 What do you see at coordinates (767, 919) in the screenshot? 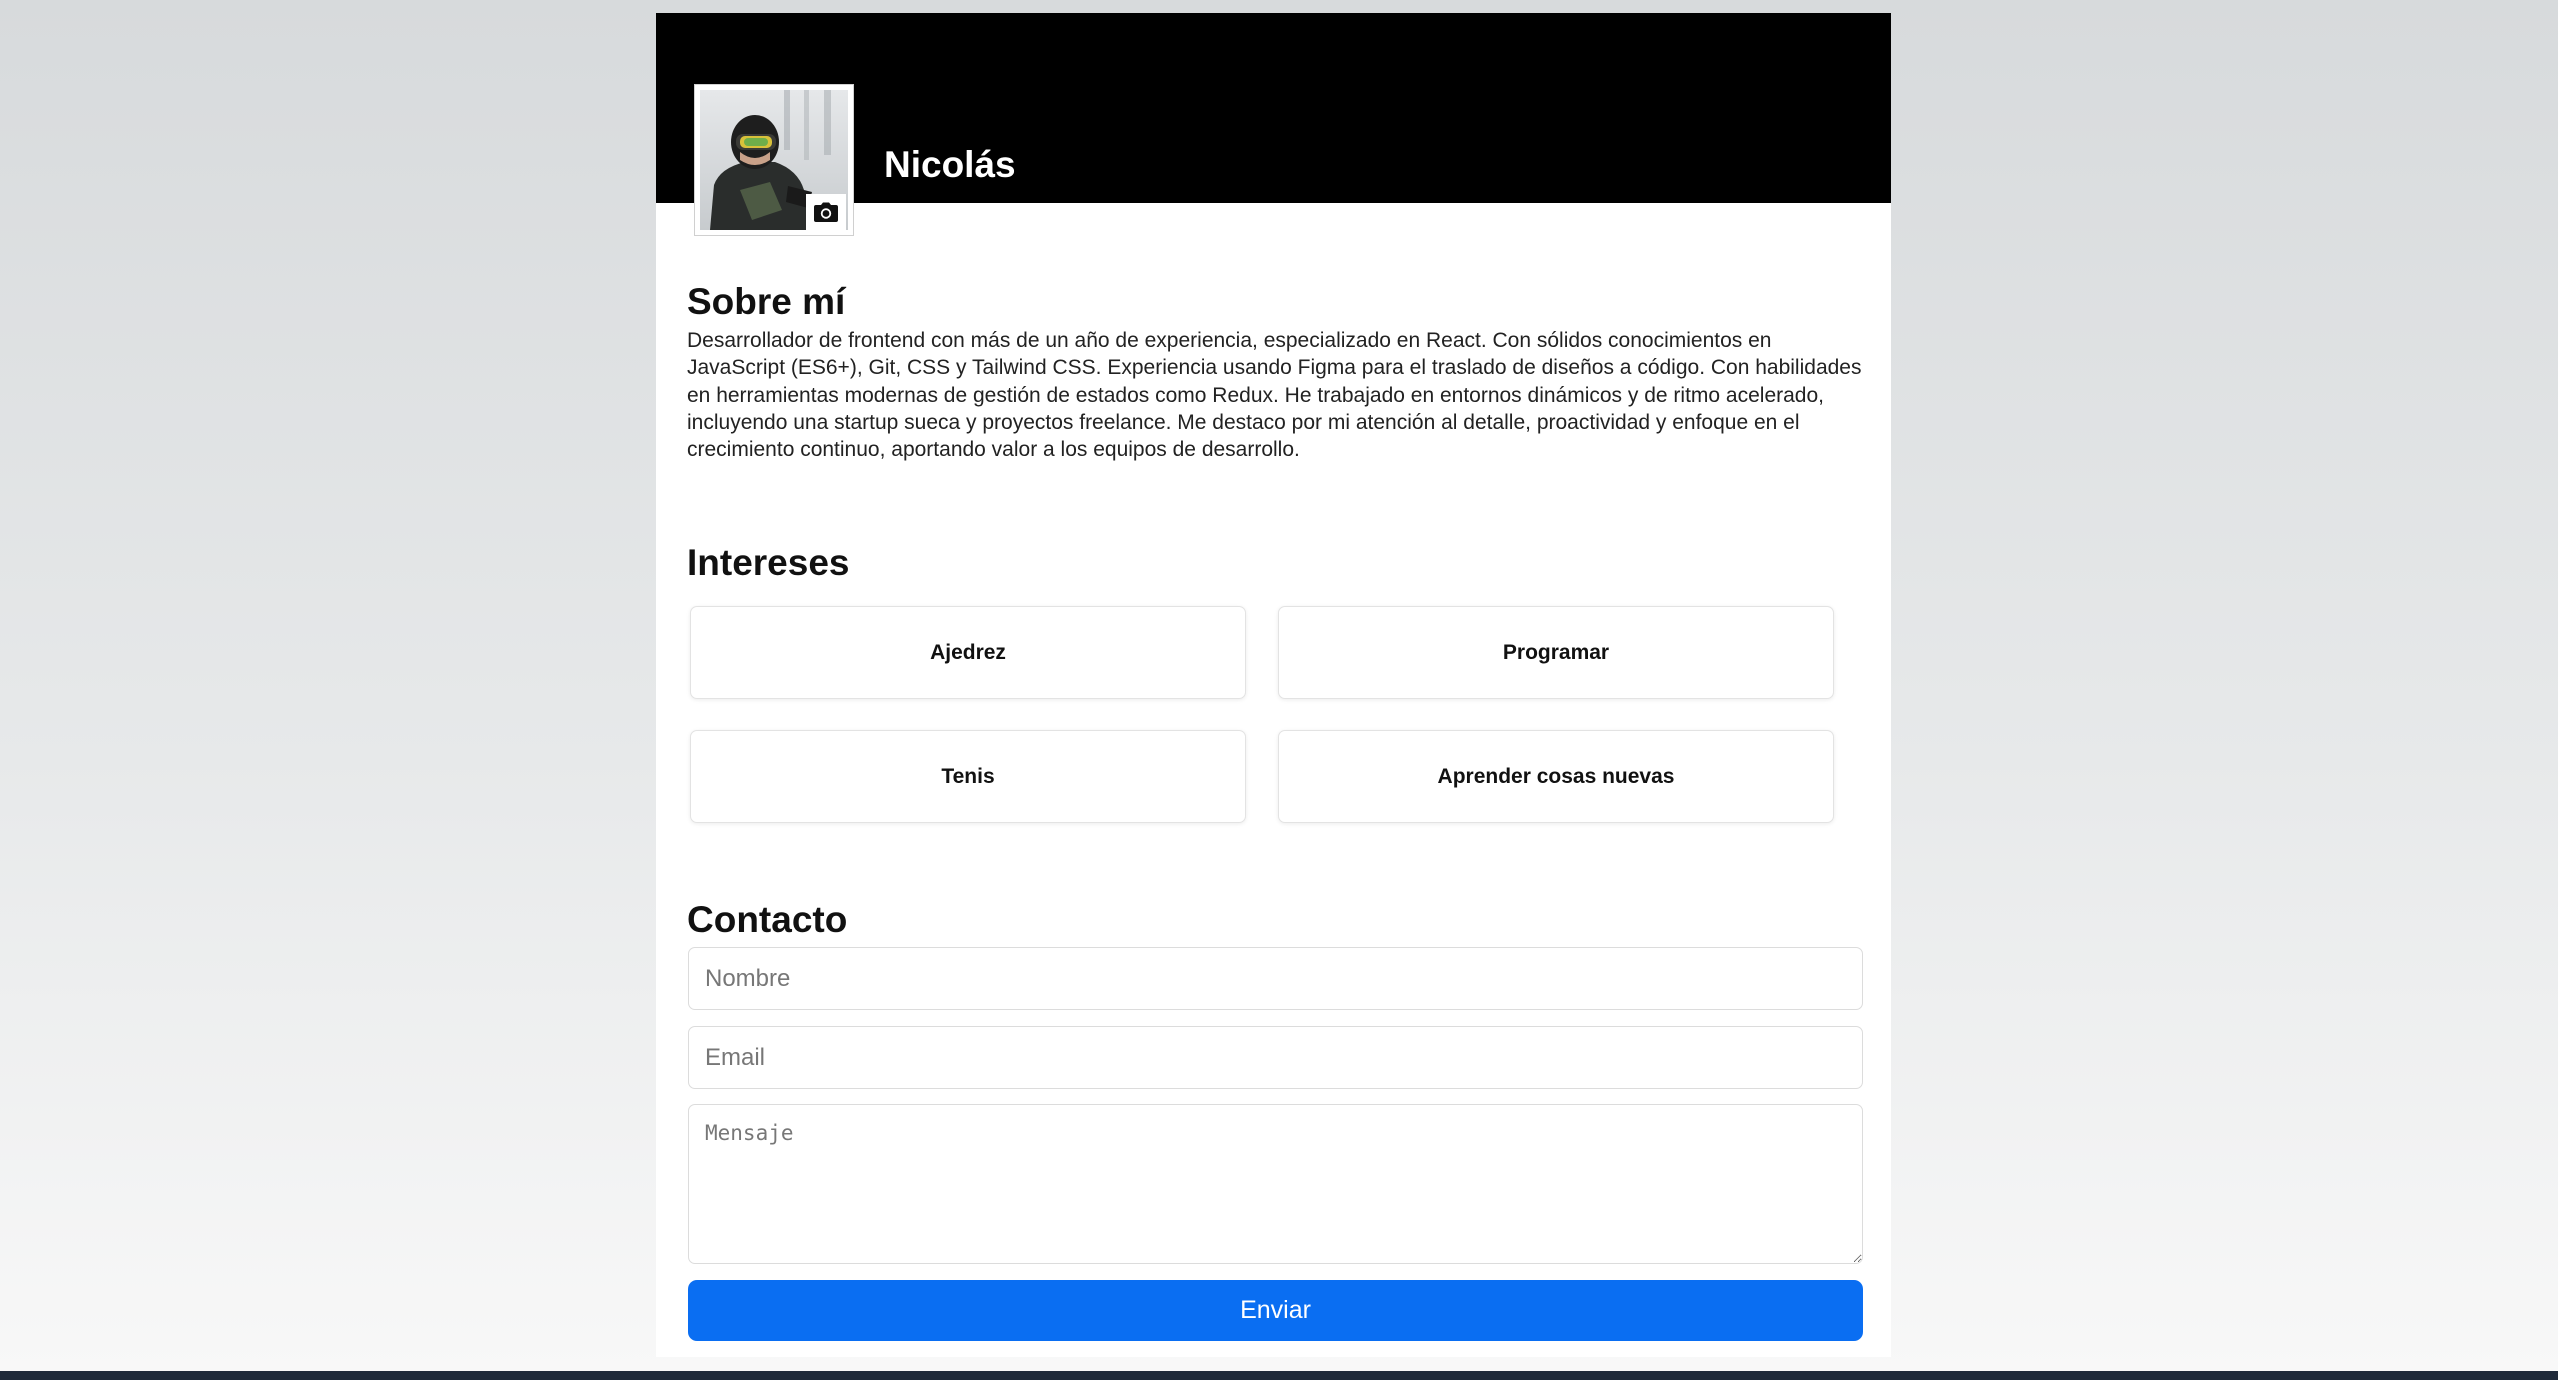
I see `contact-title: Contacto` at bounding box center [767, 919].